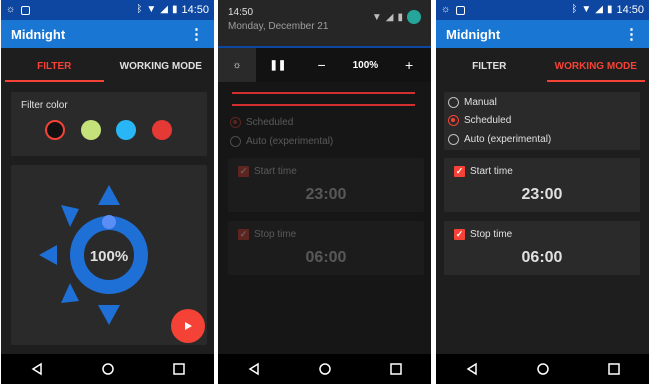 This screenshot has height=384, width=650. I want to click on dial-handle, so click(109, 222).